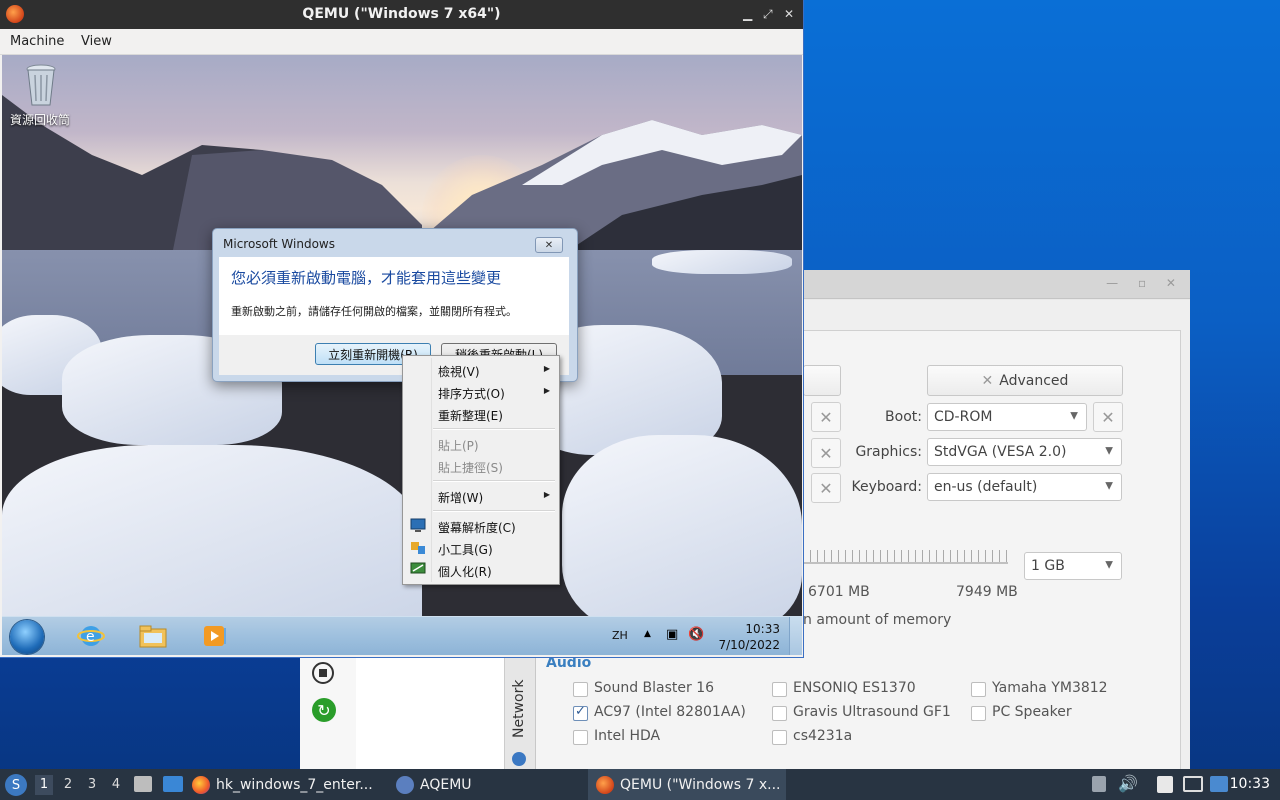  I want to click on windows-start-orb-icon, so click(27, 637).